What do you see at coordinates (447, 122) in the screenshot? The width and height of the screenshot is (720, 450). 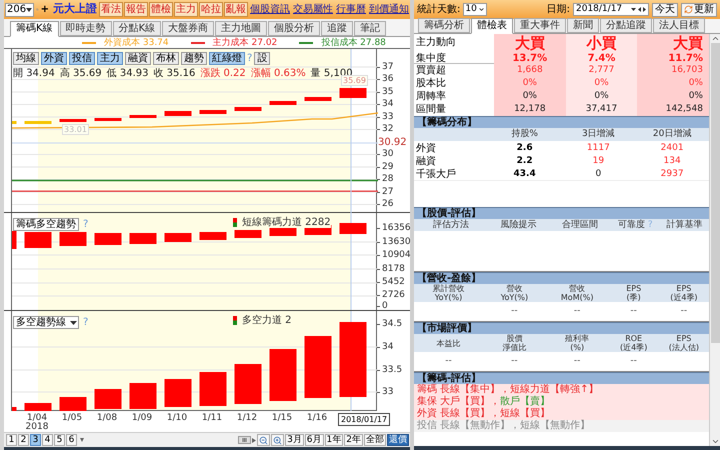 I see `section-title: 【籌碼分布】` at bounding box center [447, 122].